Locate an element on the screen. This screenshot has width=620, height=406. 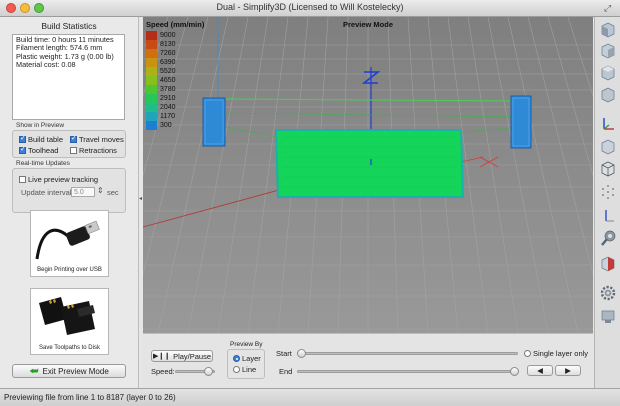
update-interval-input: 5.0 is located at coordinates (83, 192).